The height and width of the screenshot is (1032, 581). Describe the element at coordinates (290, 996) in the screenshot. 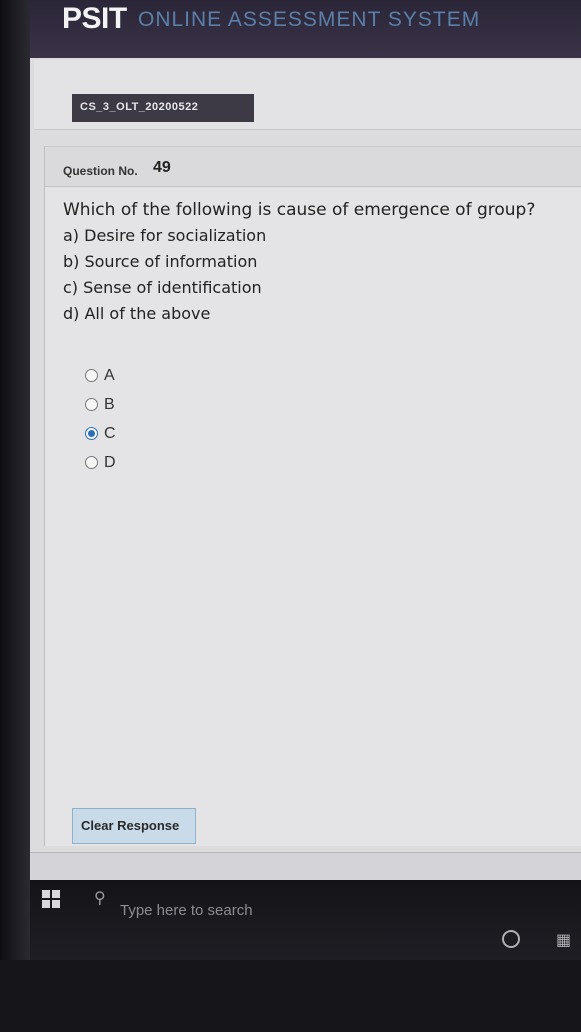

I see `monitor-bottom-bezel` at that location.